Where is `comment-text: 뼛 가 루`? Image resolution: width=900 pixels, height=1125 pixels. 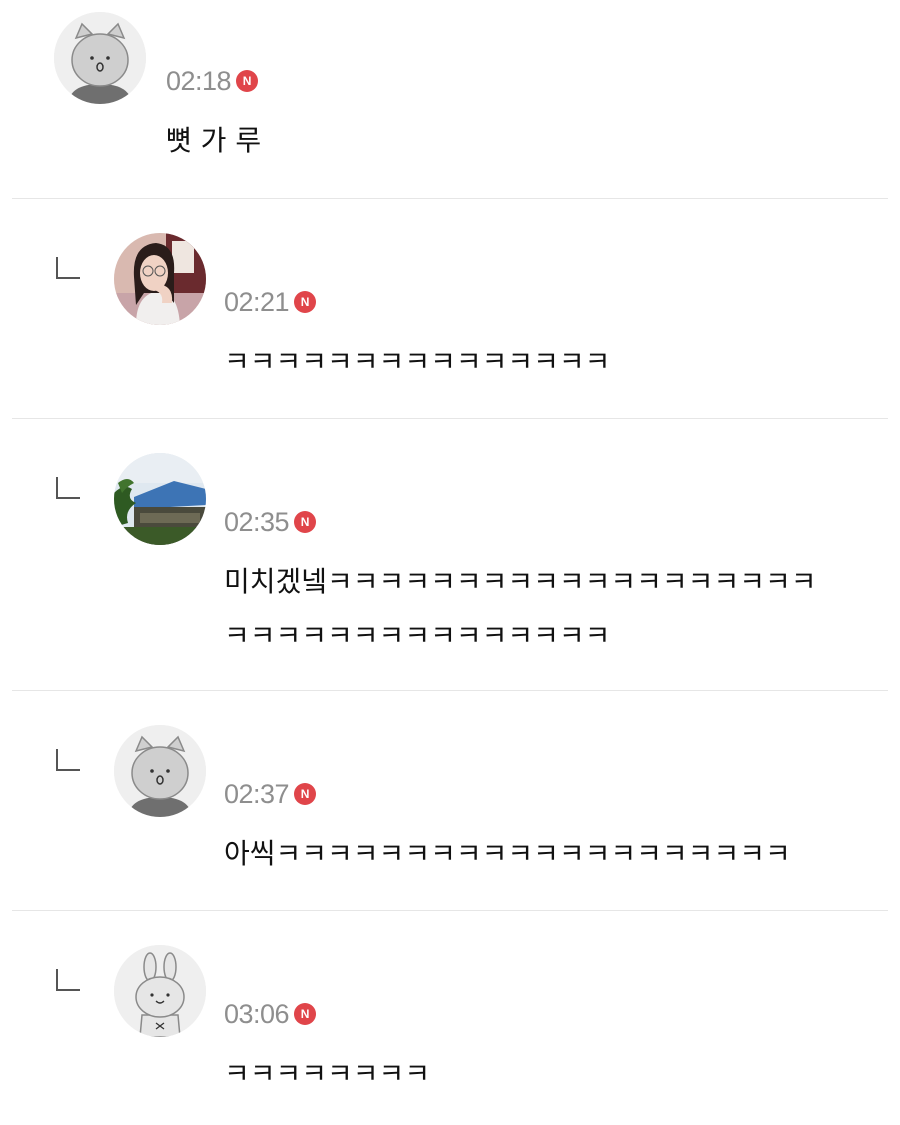 comment-text: 뼛 가 루 is located at coordinates (214, 140).